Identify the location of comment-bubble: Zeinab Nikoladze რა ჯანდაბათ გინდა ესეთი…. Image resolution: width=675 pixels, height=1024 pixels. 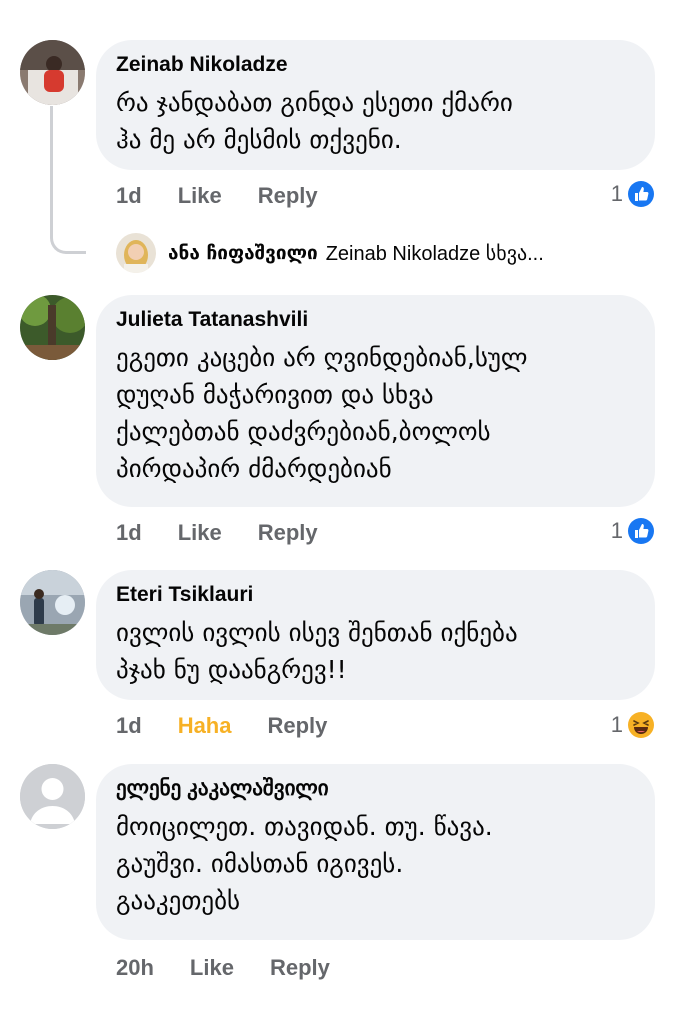
(375, 105).